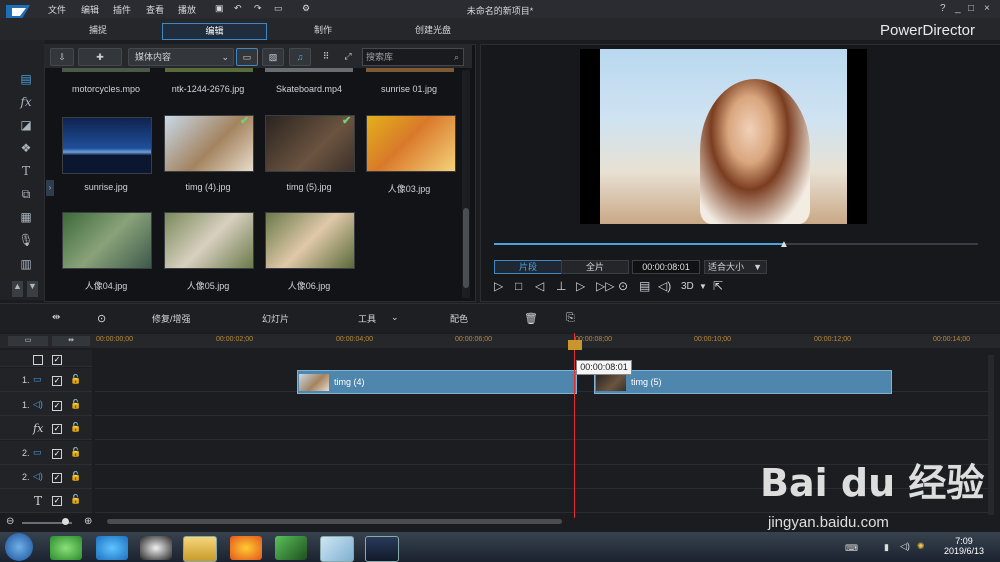 This screenshot has height=562, width=1000. What do you see at coordinates (273, 57) in the screenshot?
I see `image-filter-icon: ▨` at bounding box center [273, 57].